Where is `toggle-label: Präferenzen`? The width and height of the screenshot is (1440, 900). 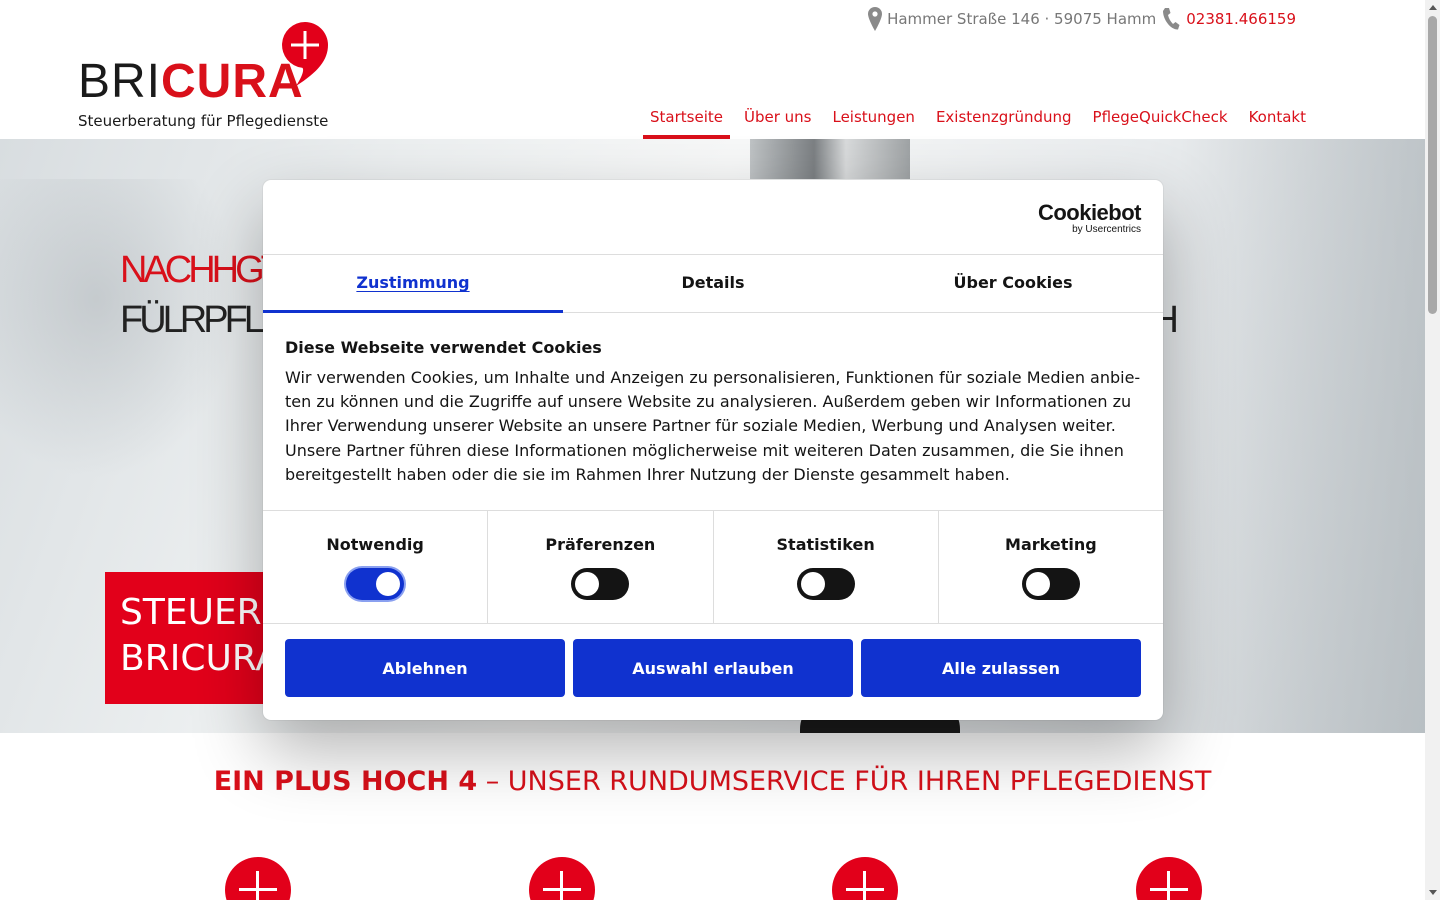 toggle-label: Präferenzen is located at coordinates (600, 544).